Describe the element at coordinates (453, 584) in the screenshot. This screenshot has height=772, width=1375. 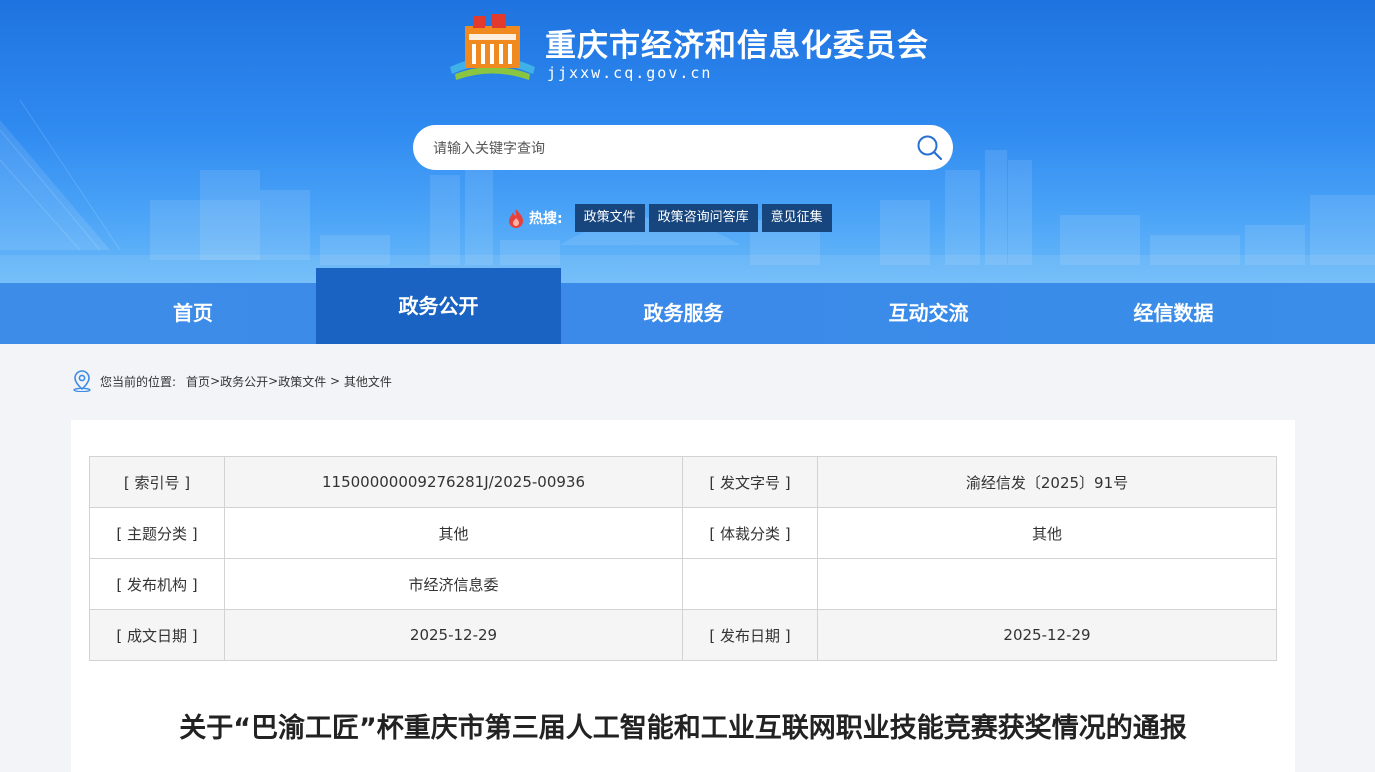
I see `meta-value-publisher: 市经济信息委` at that location.